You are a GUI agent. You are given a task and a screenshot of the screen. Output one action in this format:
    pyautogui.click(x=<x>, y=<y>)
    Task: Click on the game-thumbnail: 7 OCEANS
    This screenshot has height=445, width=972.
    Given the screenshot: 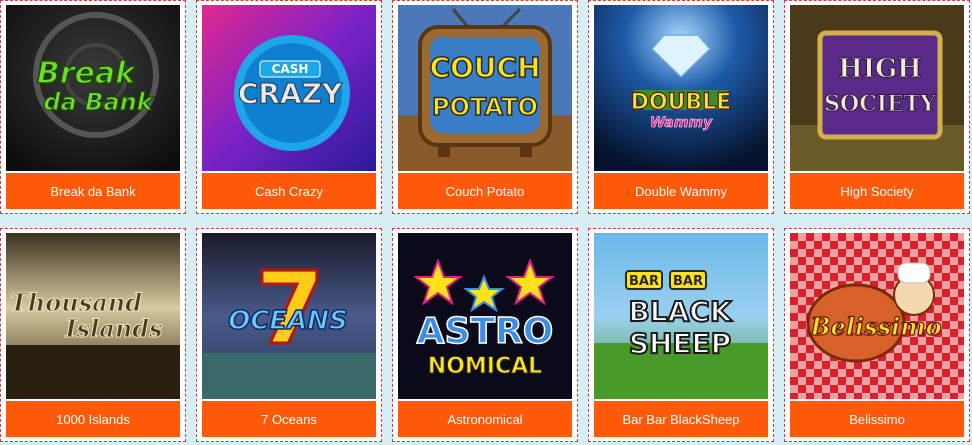 What is the action you would take?
    pyautogui.click(x=289, y=316)
    